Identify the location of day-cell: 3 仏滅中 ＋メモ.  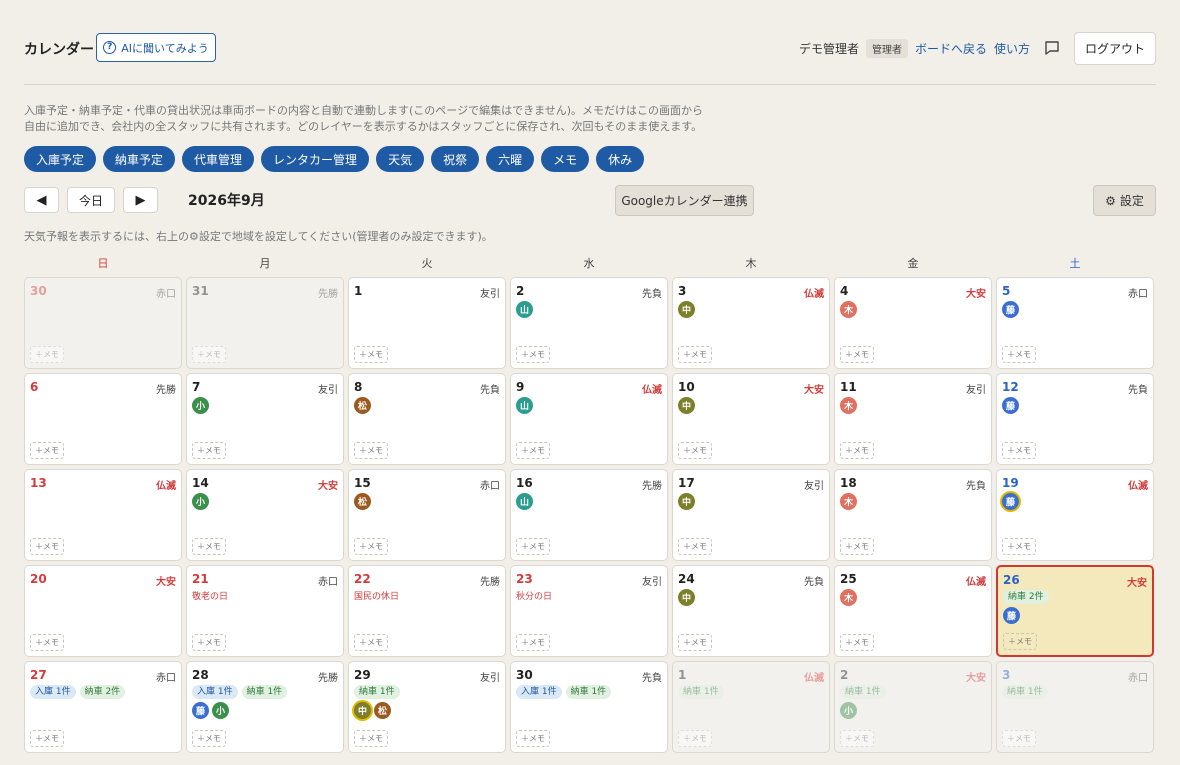
(751, 323).